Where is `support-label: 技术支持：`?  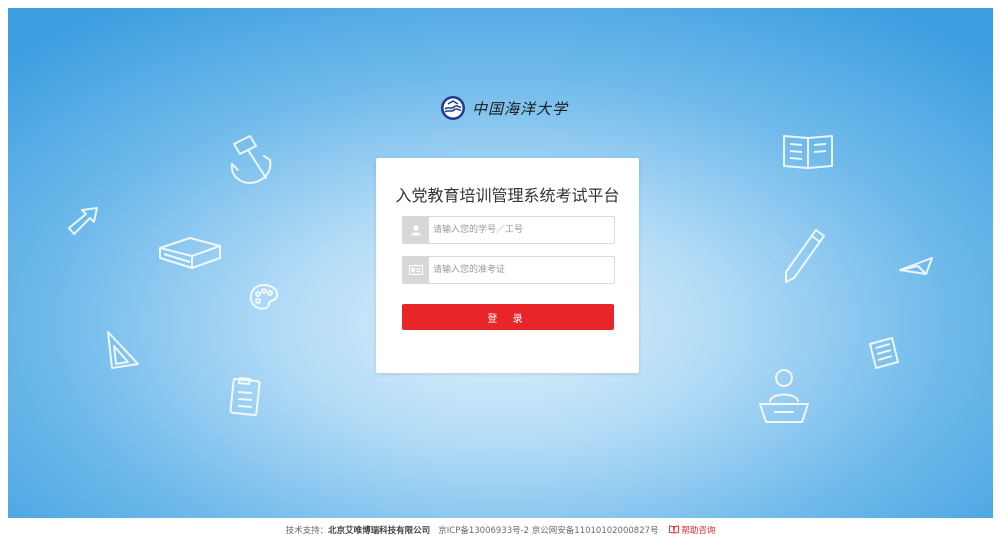
support-label: 技术支持： is located at coordinates (307, 531).